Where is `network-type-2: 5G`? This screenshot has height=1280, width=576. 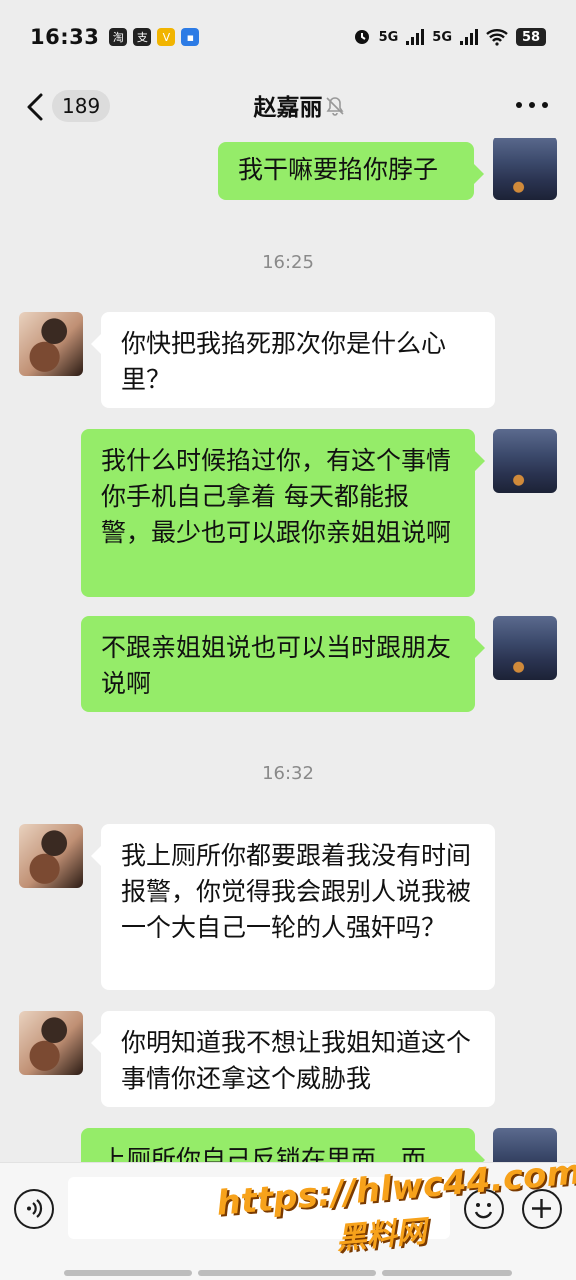 network-type-2: 5G is located at coordinates (442, 37).